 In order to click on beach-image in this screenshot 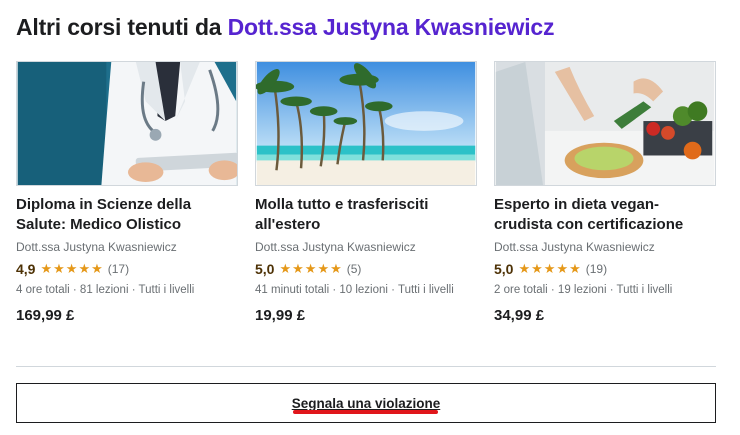, I will do `click(366, 123)`.